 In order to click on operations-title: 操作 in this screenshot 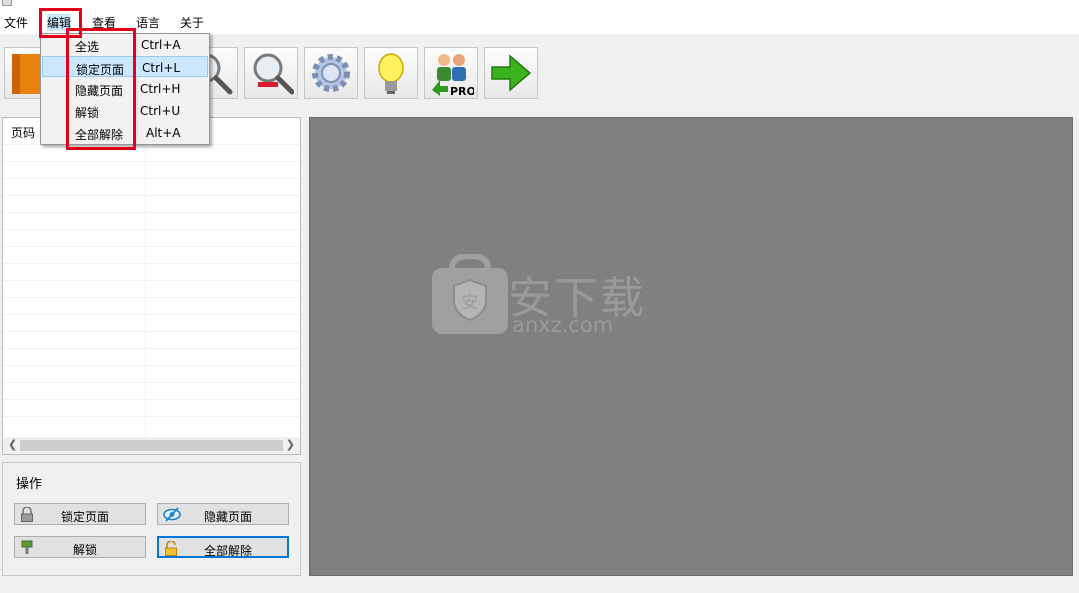, I will do `click(29, 484)`.